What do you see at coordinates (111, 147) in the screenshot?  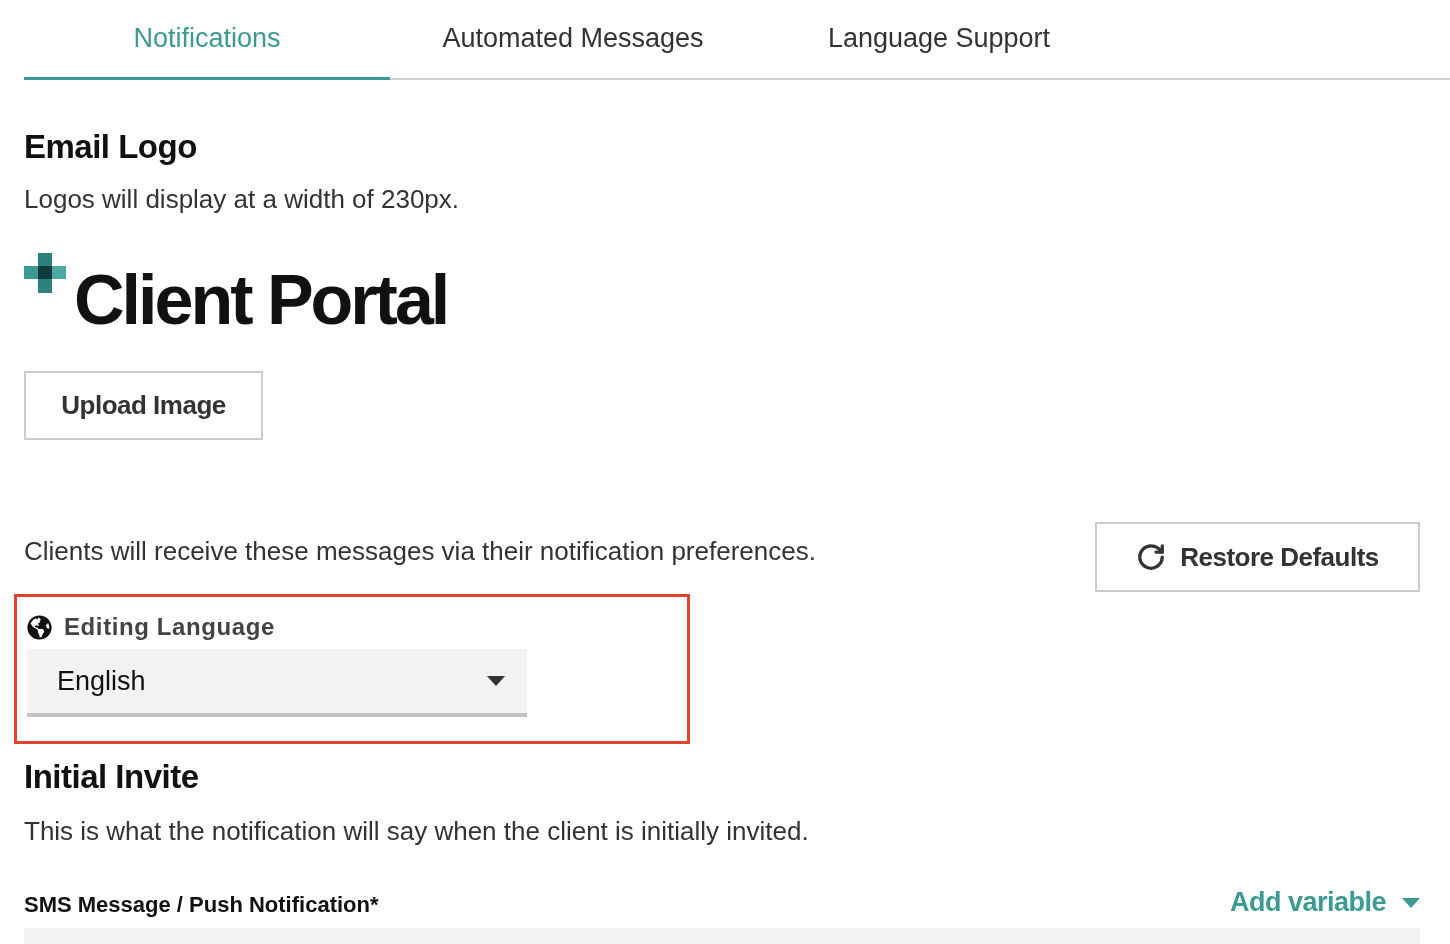 I see `section-title: Email Logo` at bounding box center [111, 147].